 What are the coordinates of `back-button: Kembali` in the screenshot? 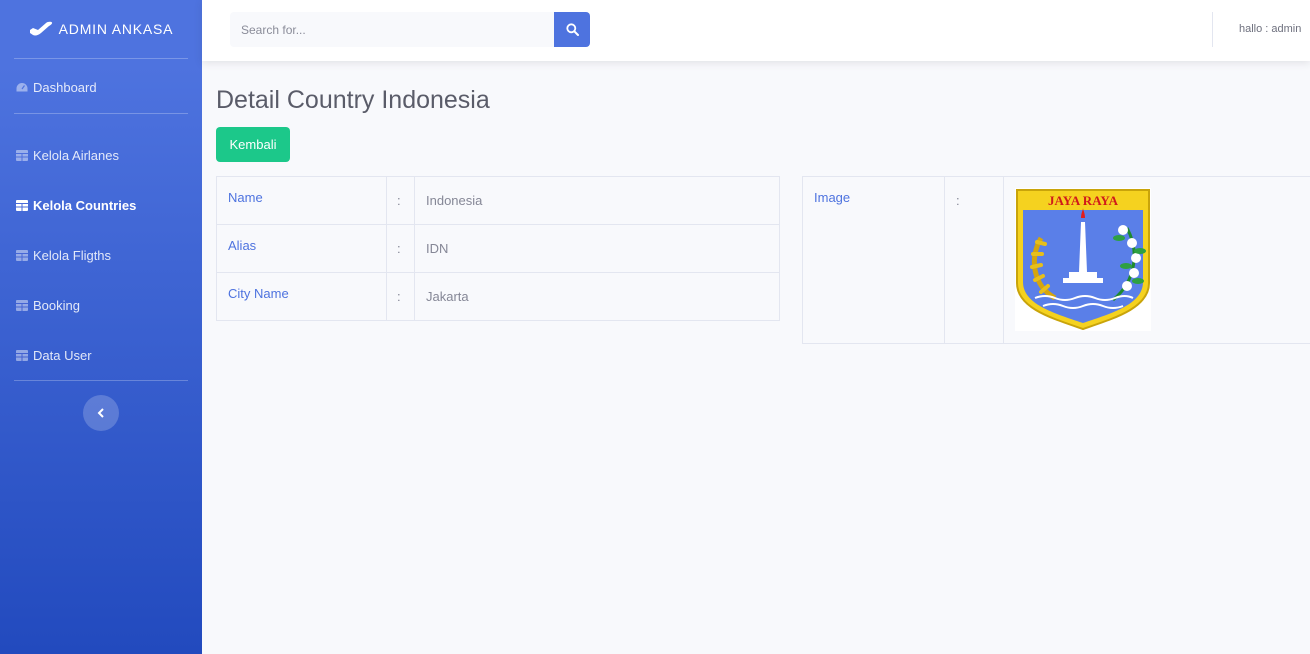 It's located at (253, 144).